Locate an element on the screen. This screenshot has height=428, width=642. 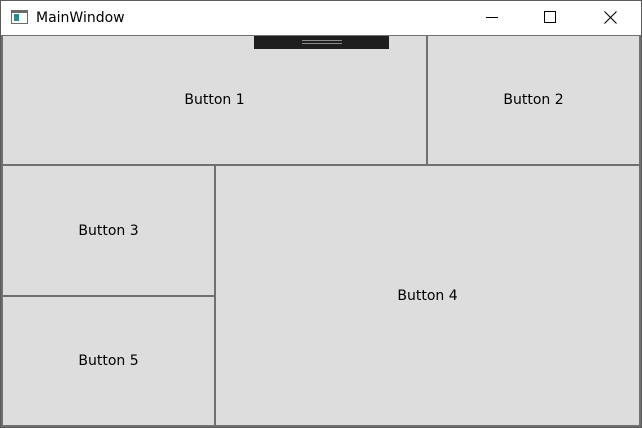
button-3: Button 3 is located at coordinates (108, 230).